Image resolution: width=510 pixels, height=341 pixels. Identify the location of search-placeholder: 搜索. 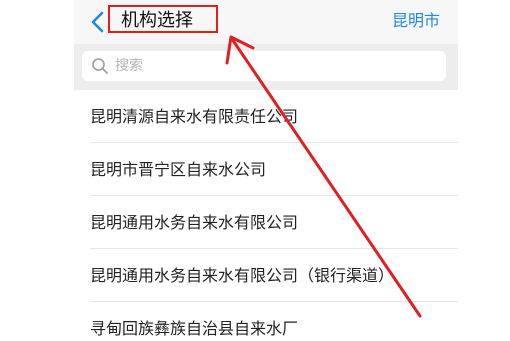
(129, 66).